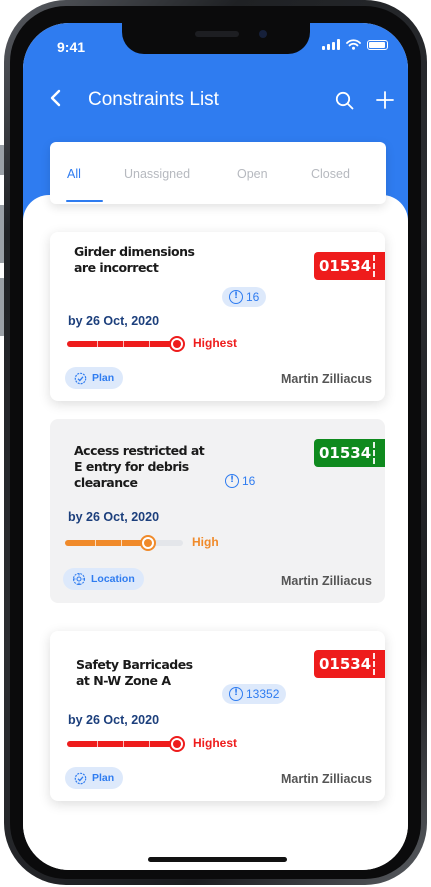 Image resolution: width=431 pixels, height=887 pixels. I want to click on constraint-title: Safety Barricades at N-W Zone A, so click(134, 672).